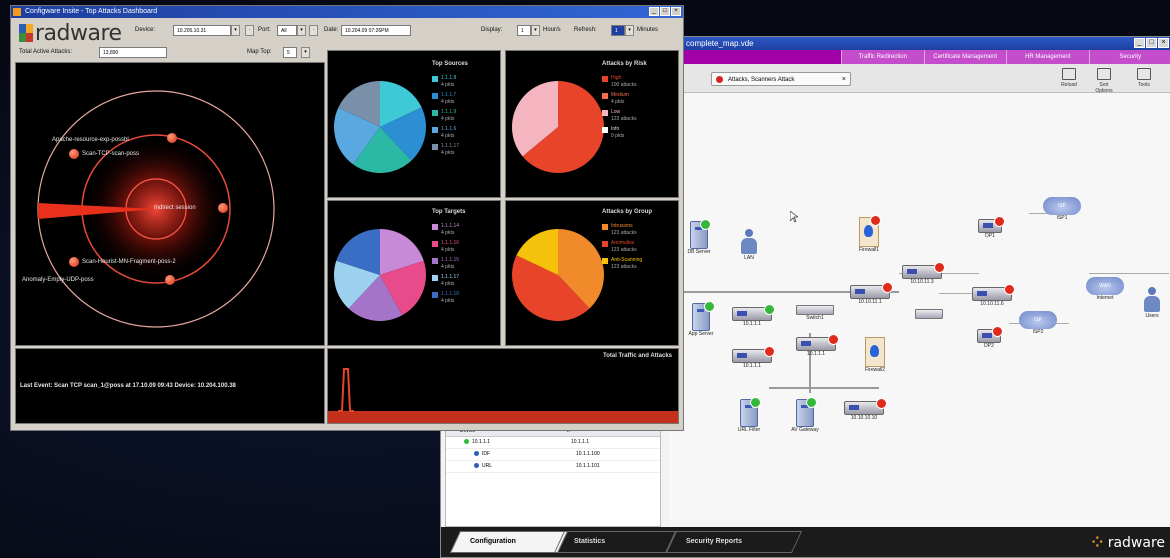 The height and width of the screenshot is (558, 1170). Describe the element at coordinates (990, 227) in the screenshot. I see `dp1-node: DP1` at that location.